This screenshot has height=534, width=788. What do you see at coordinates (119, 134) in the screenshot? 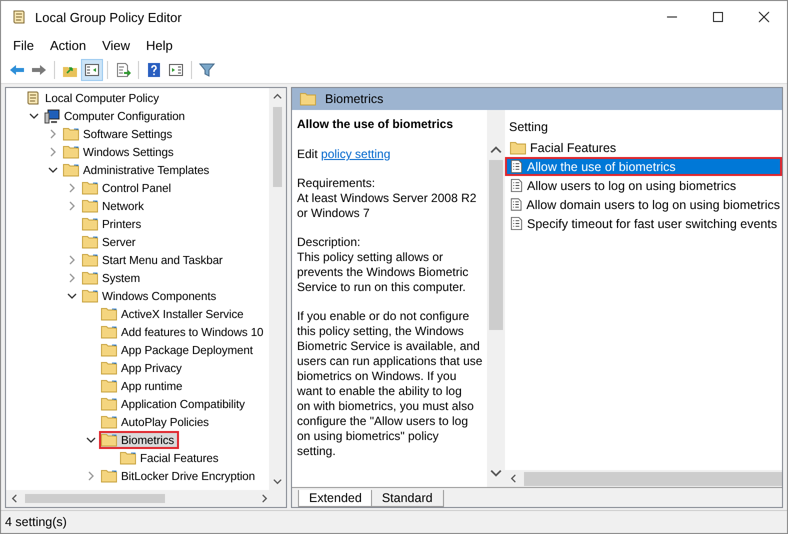
I see `tree-item: Software Settings` at bounding box center [119, 134].